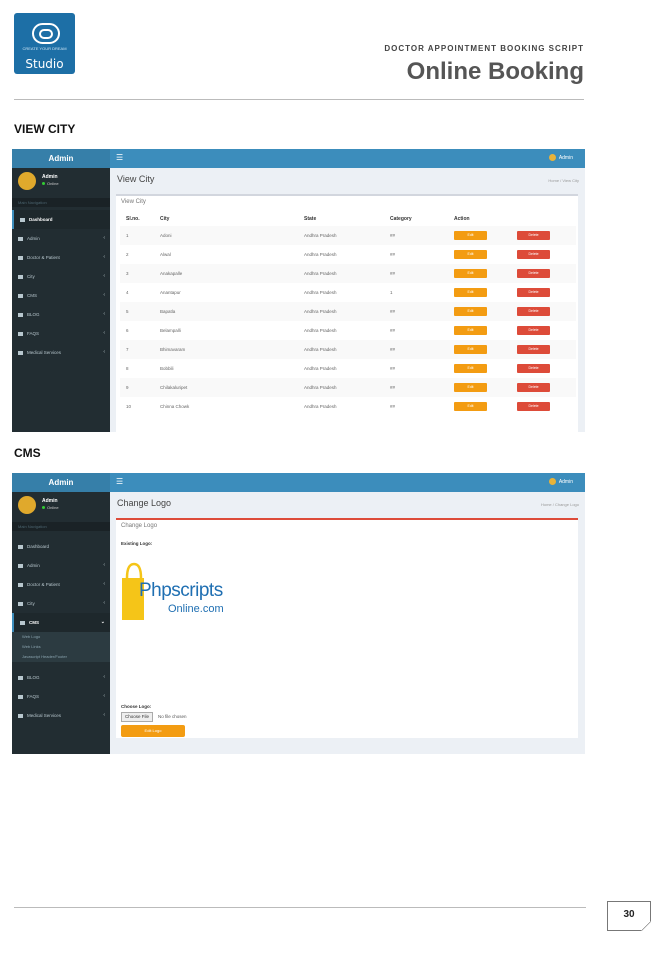  Describe the element at coordinates (44, 48) in the screenshot. I see `logo-tagline: CREATE YOUR DREAM` at that location.